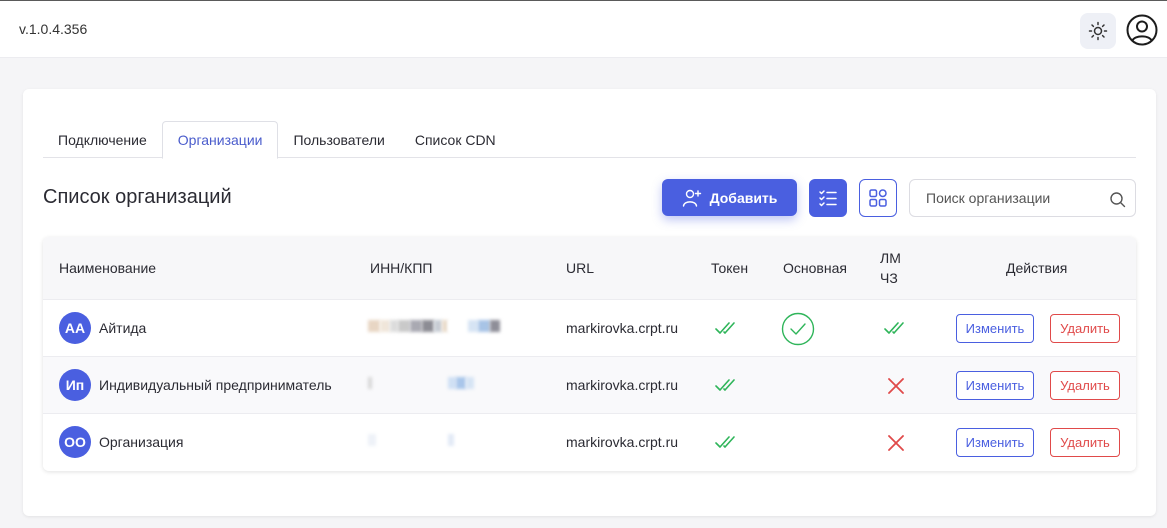 This screenshot has width=1167, height=528. Describe the element at coordinates (691, 198) in the screenshot. I see `add-user-icon` at that location.